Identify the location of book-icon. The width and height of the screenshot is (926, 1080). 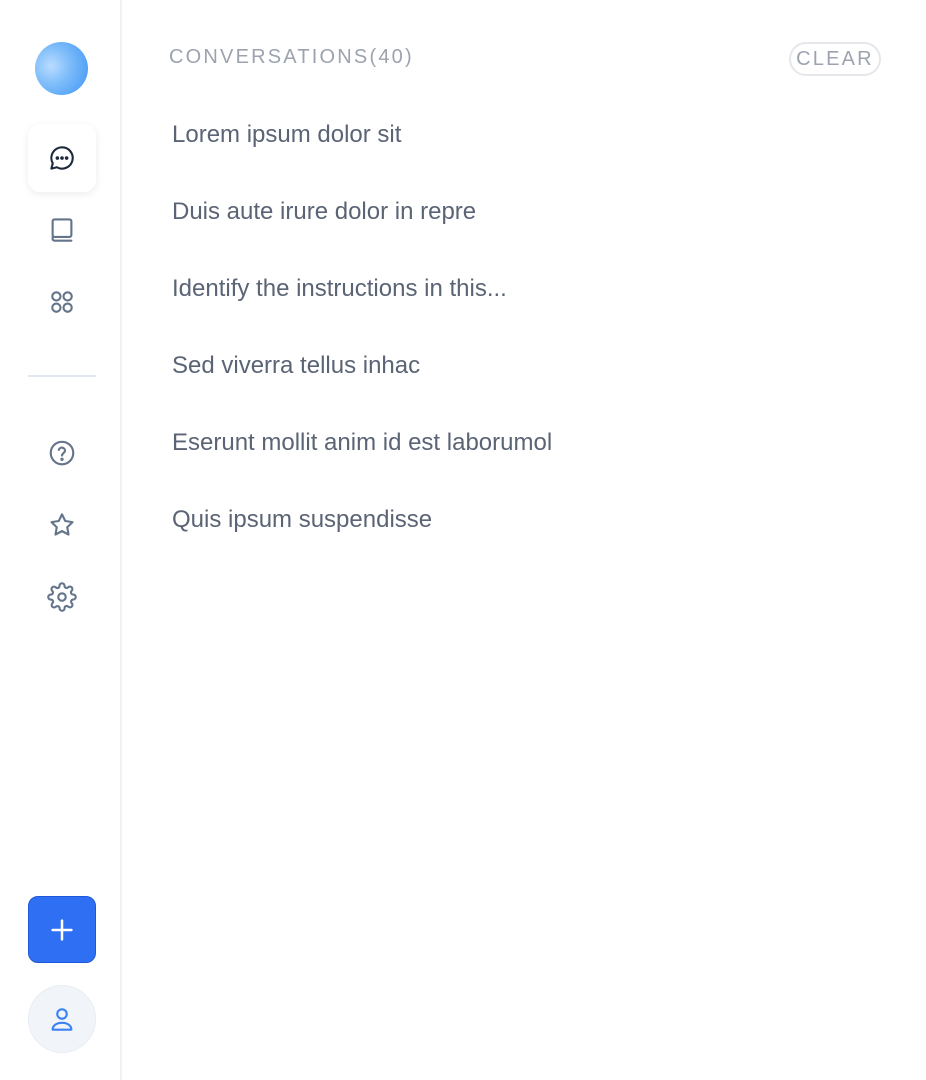
(62, 230).